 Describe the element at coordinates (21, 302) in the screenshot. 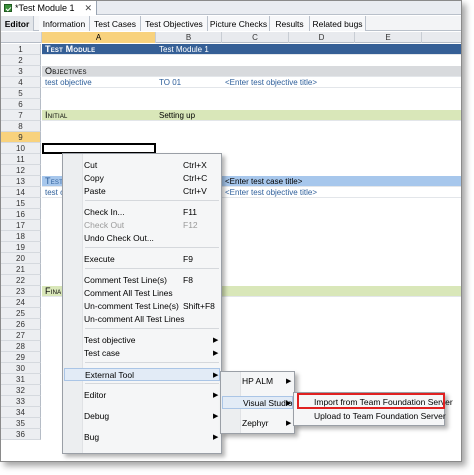

I see `row-header-24: 24` at that location.